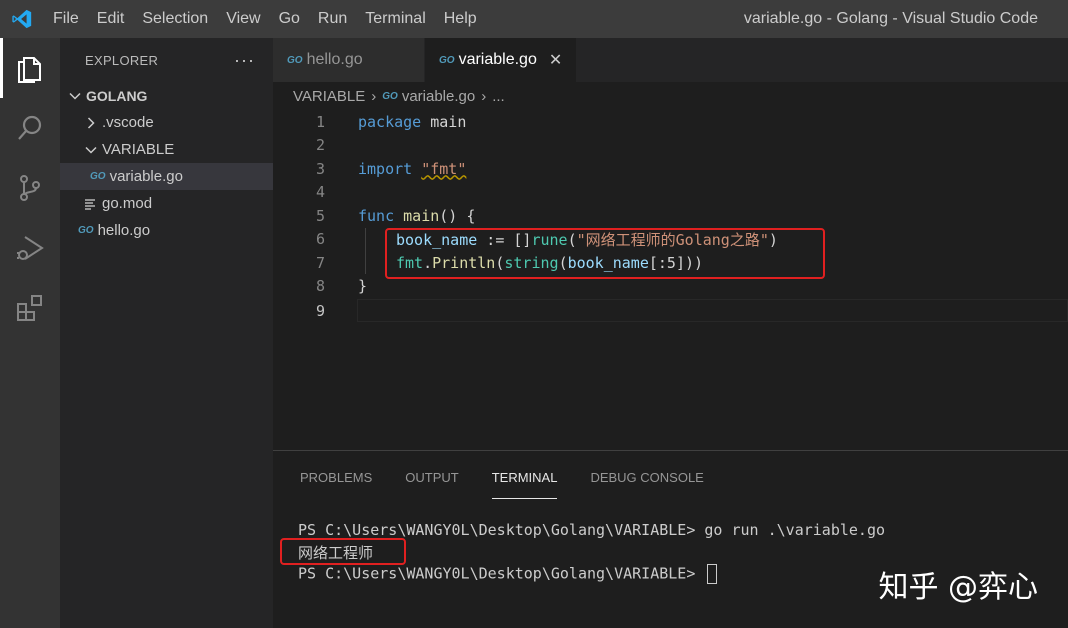  I want to click on panel-tabs: PROBLEMS OUTPUT TERMINAL DEBUG CONSOLE, so click(670, 475).